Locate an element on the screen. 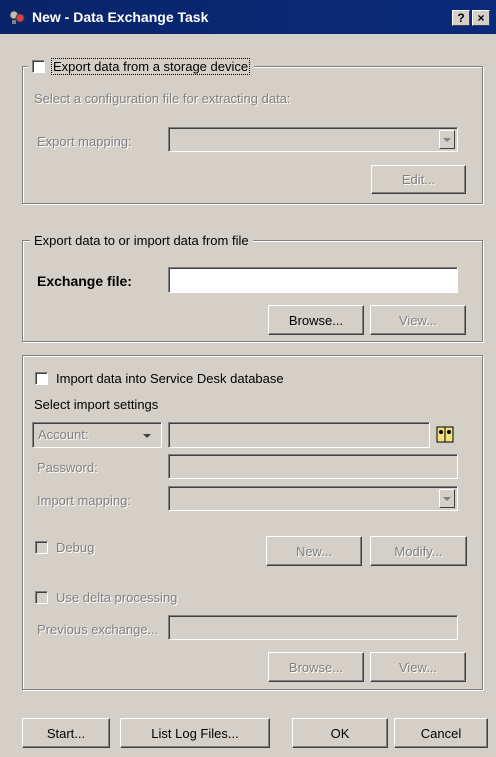  close-button: × is located at coordinates (481, 18).